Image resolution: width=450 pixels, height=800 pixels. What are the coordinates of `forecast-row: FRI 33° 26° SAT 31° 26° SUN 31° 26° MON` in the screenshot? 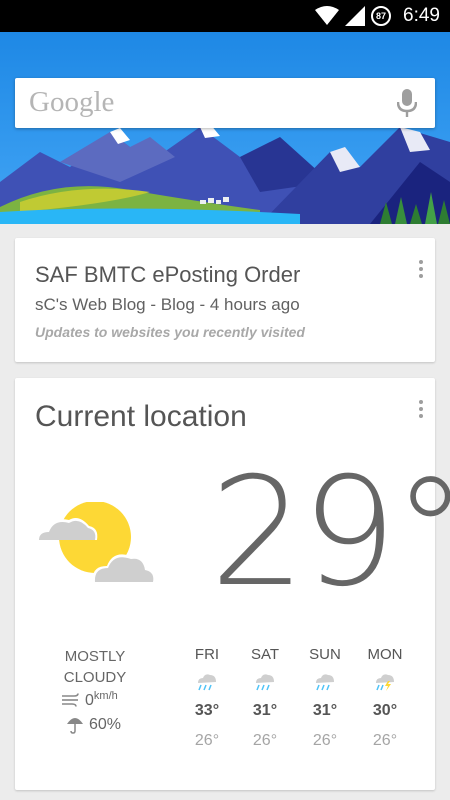 It's located at (296, 701).